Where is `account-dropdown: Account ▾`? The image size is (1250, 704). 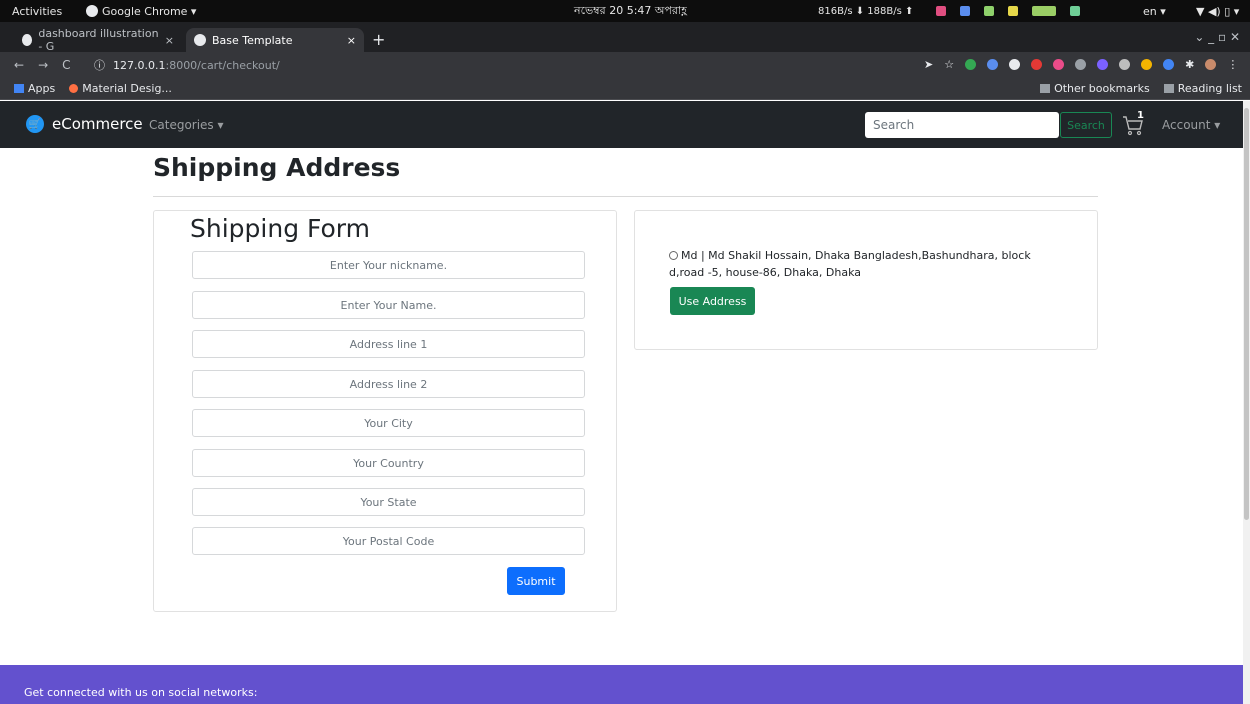 account-dropdown: Account ▾ is located at coordinates (1191, 125).